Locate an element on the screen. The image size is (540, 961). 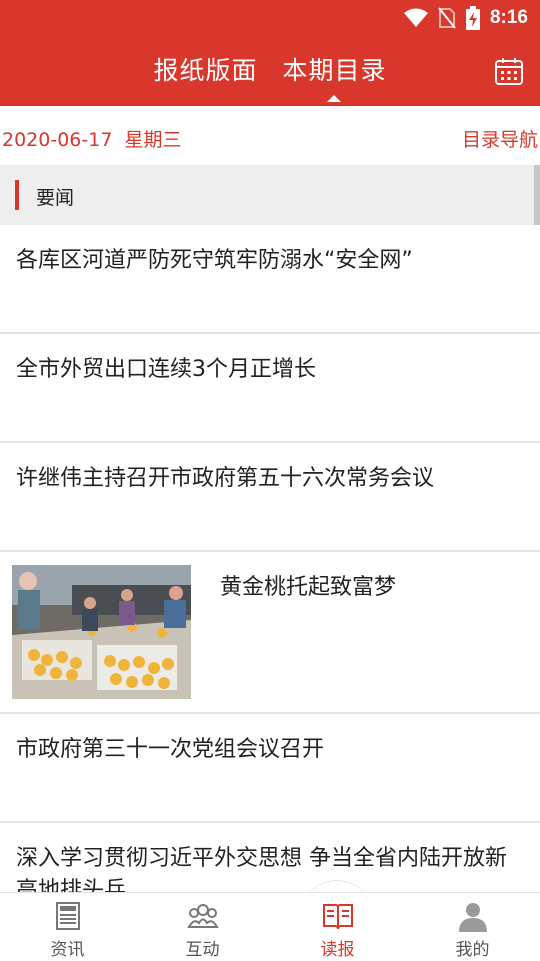
article-thumbnail is located at coordinates (101, 632).